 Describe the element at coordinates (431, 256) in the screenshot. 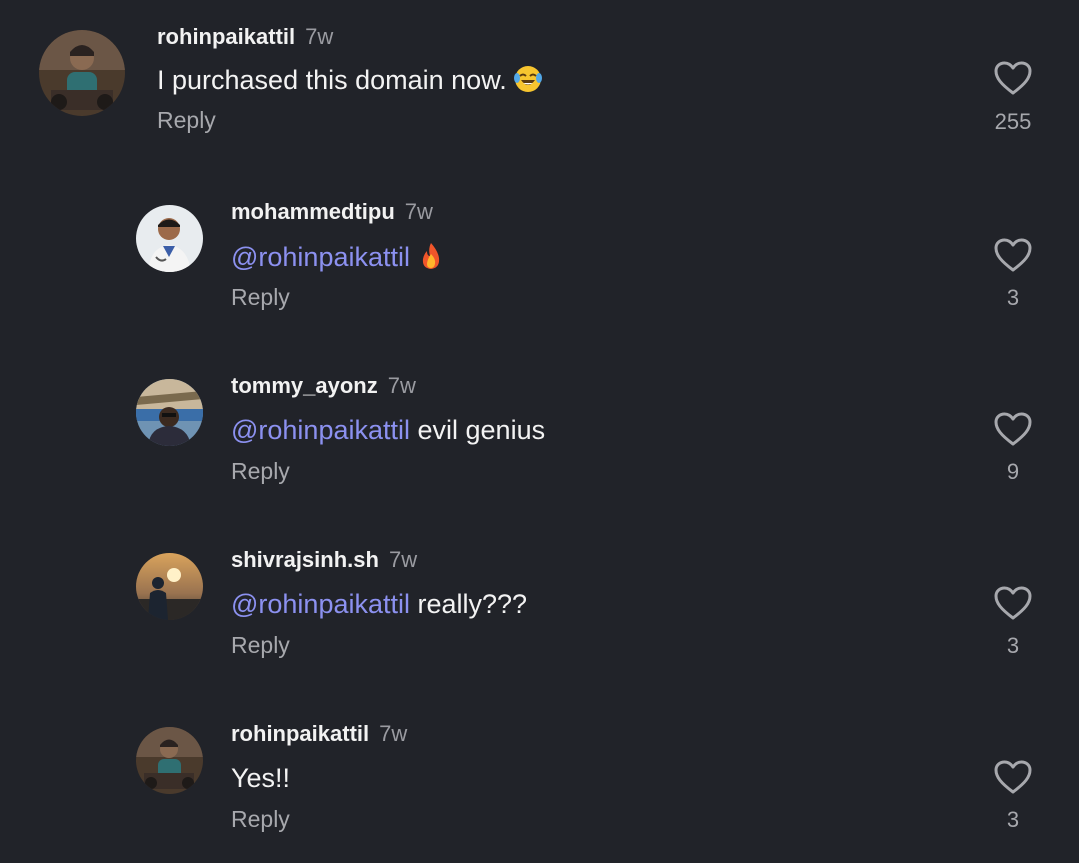

I see `fire-emoji` at that location.